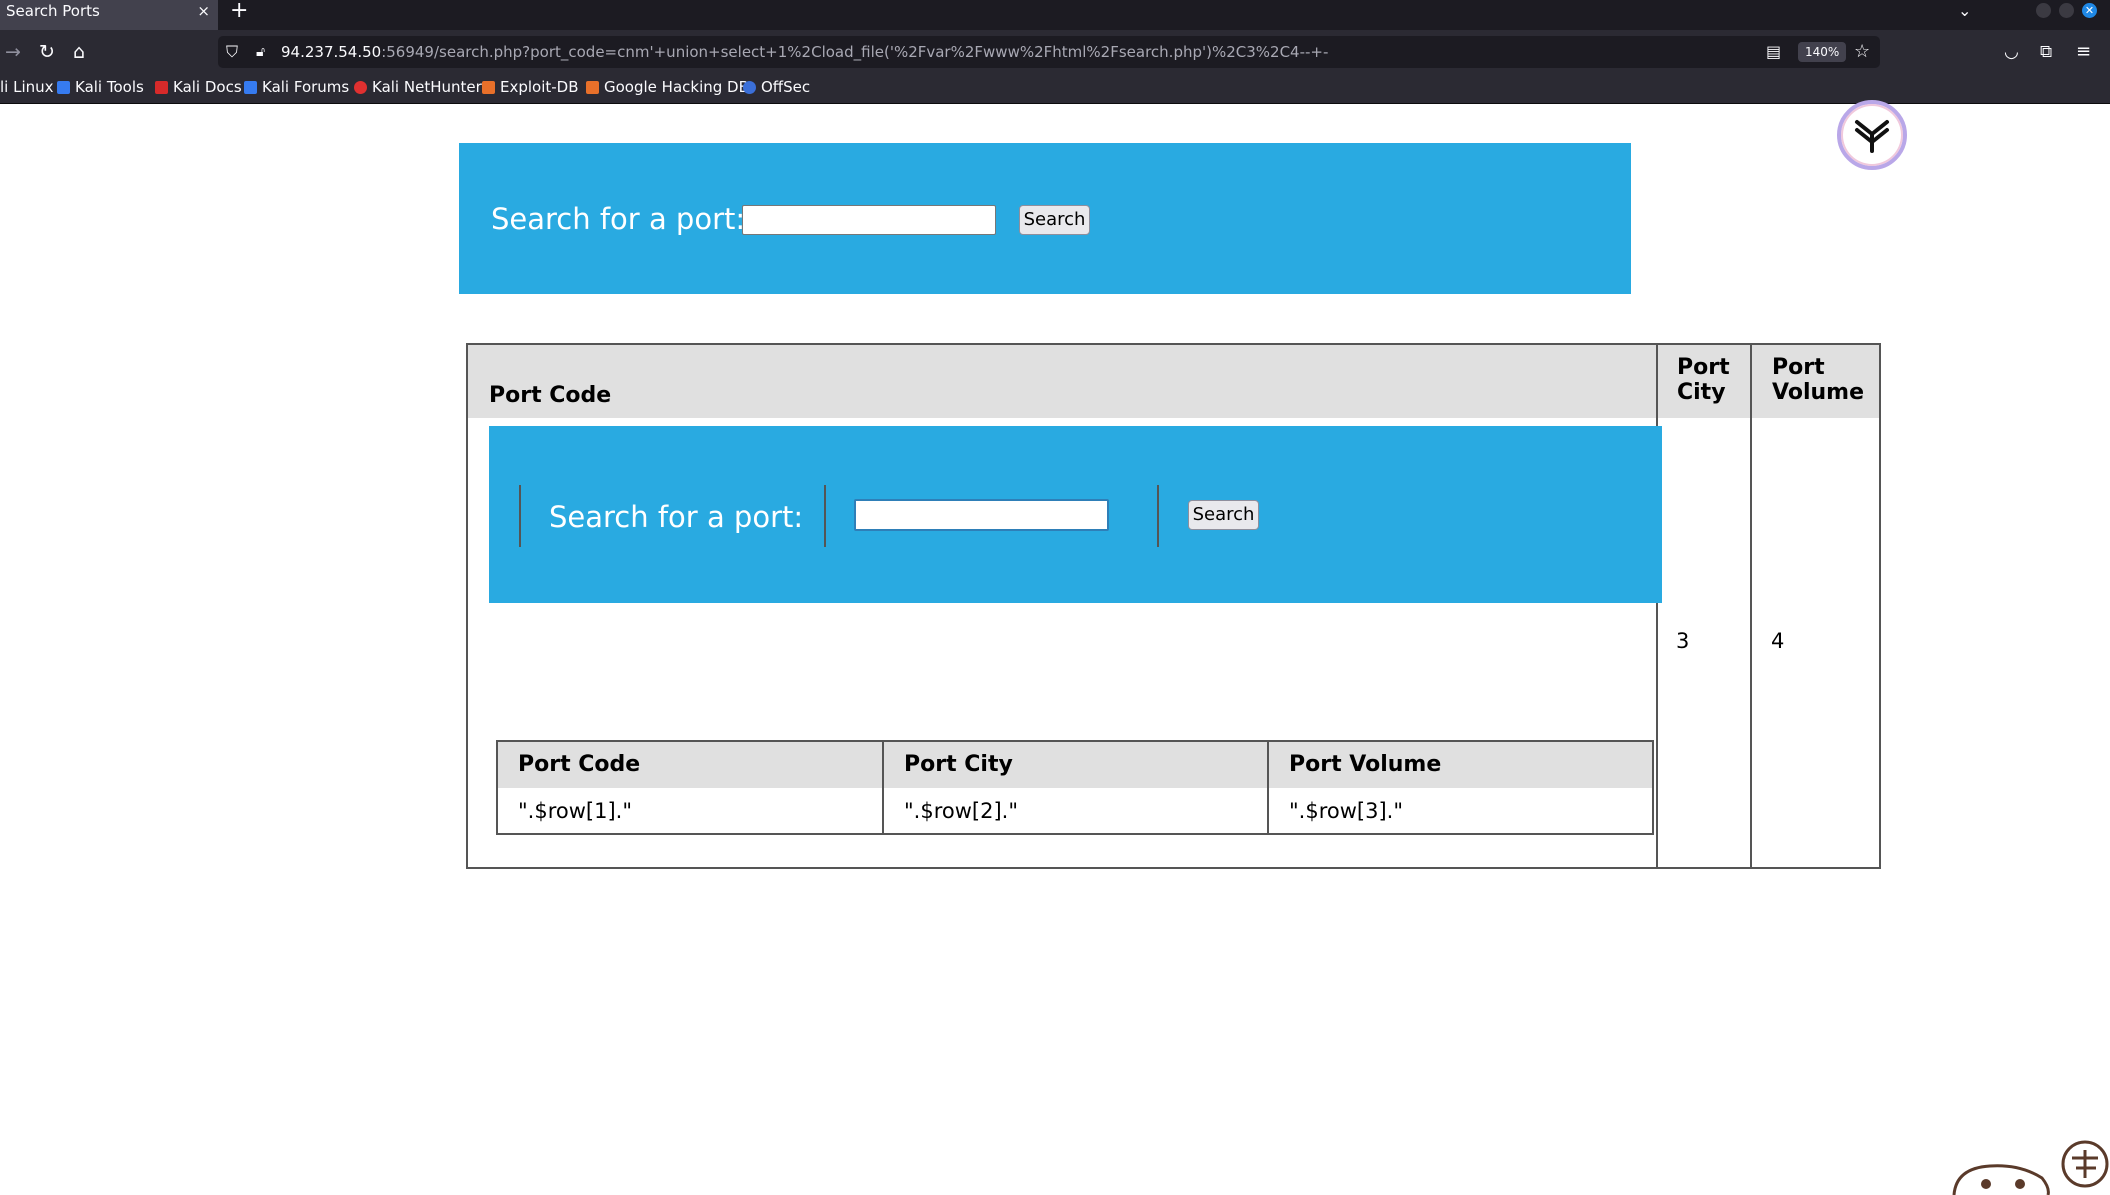 The image size is (2110, 1195). Describe the element at coordinates (161, 87) in the screenshot. I see `kali-docs-icon` at that location.